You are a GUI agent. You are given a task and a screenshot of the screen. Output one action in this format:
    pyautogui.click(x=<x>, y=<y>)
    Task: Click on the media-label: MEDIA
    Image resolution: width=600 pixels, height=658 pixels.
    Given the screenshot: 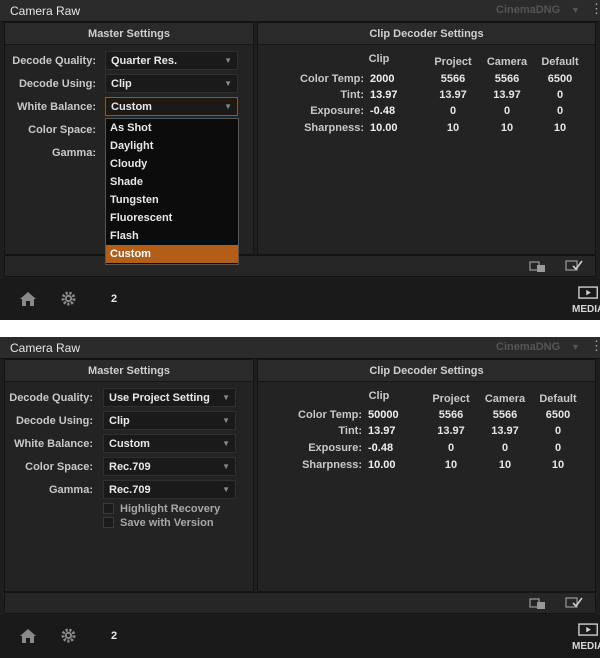 What is the action you would take?
    pyautogui.click(x=586, y=309)
    